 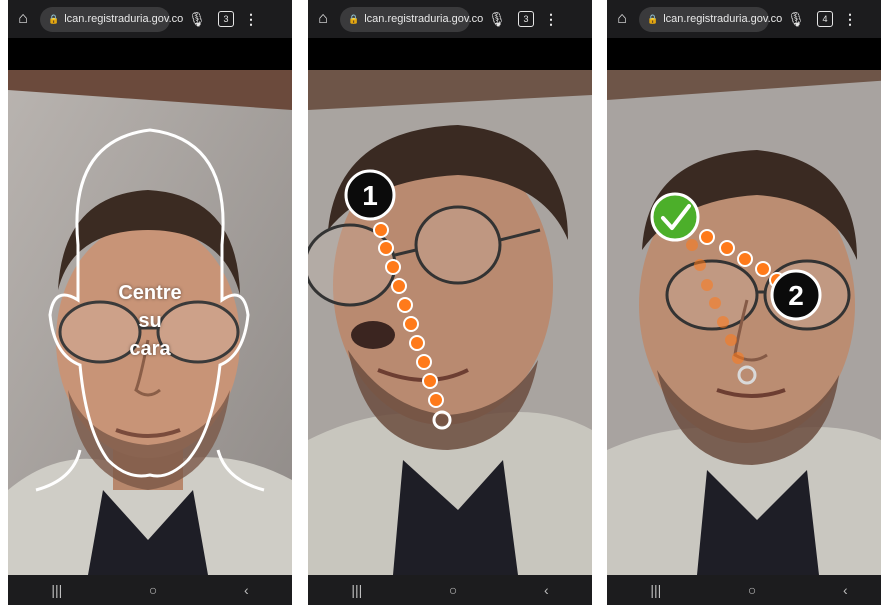 I want to click on instruction-line-1: Centre, so click(x=150, y=293).